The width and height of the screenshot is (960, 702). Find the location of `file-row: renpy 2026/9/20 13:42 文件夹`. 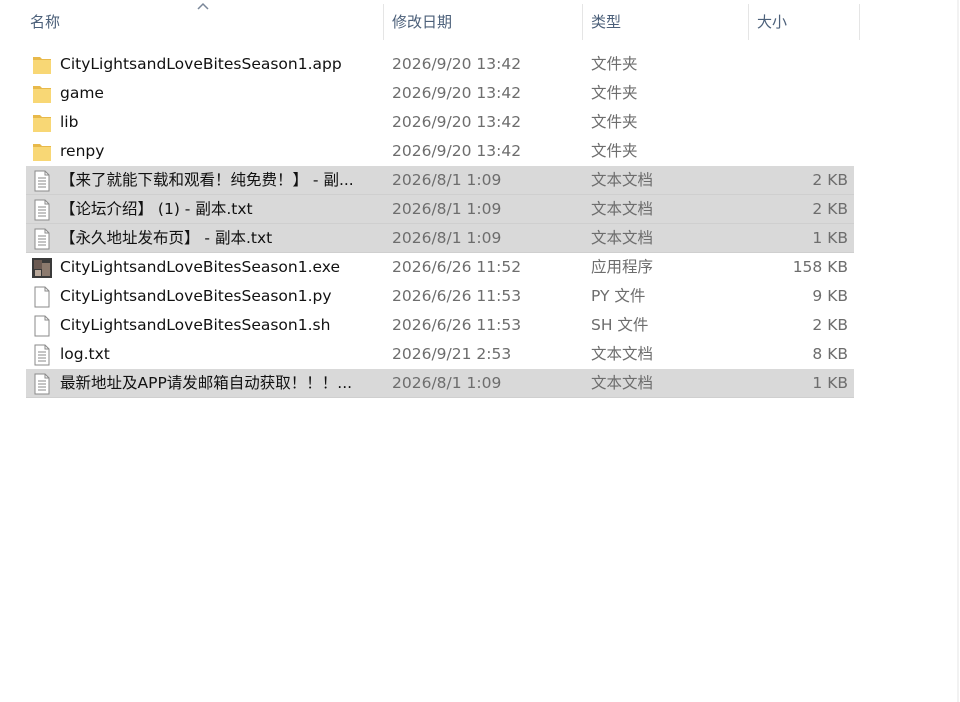

file-row: renpy 2026/9/20 13:42 文件夹 is located at coordinates (440, 151).